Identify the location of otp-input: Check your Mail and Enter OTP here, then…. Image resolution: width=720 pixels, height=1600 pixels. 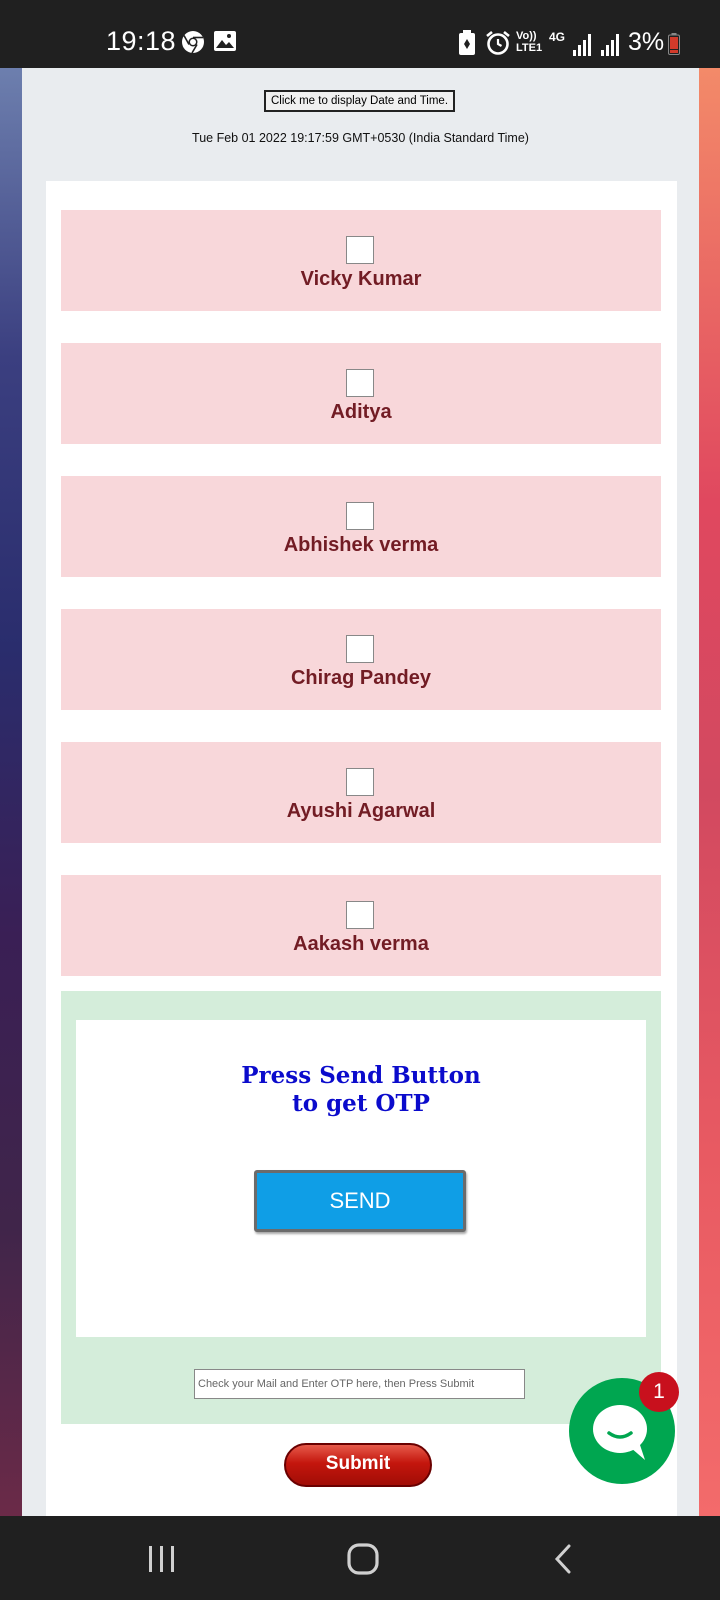
(359, 1384).